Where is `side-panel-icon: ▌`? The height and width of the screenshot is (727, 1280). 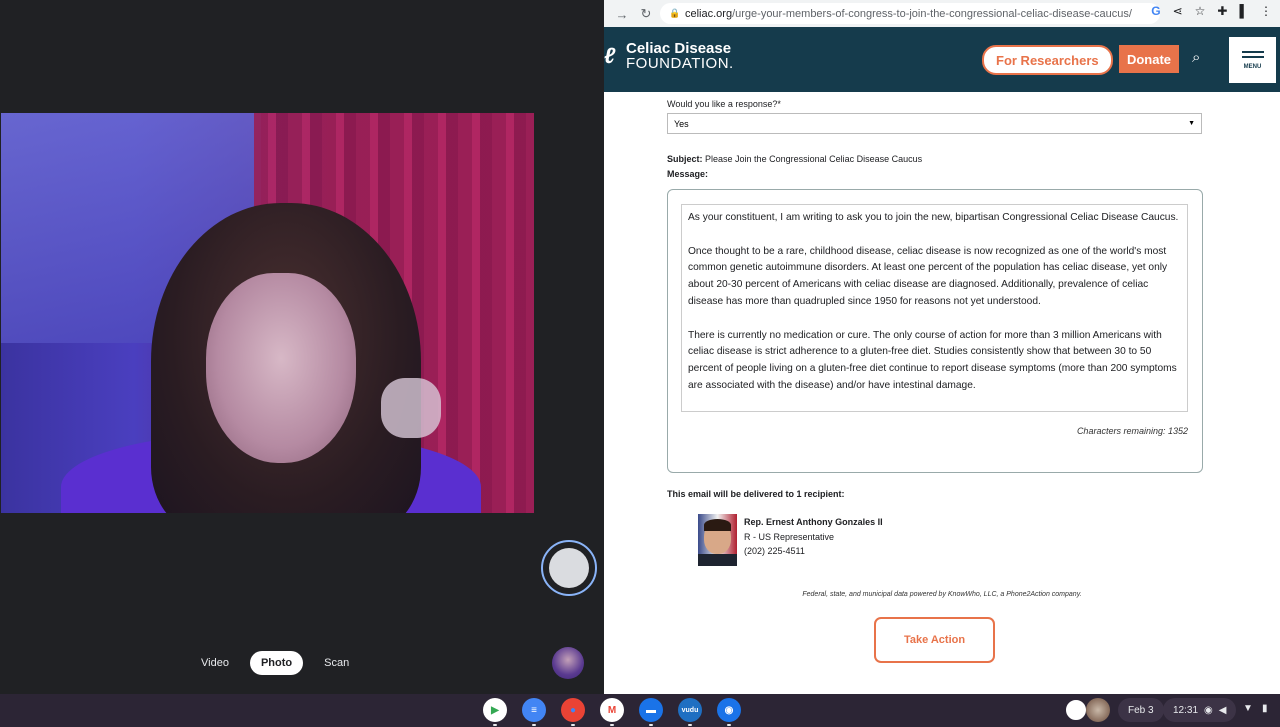 side-panel-icon: ▌ is located at coordinates (1243, 11).